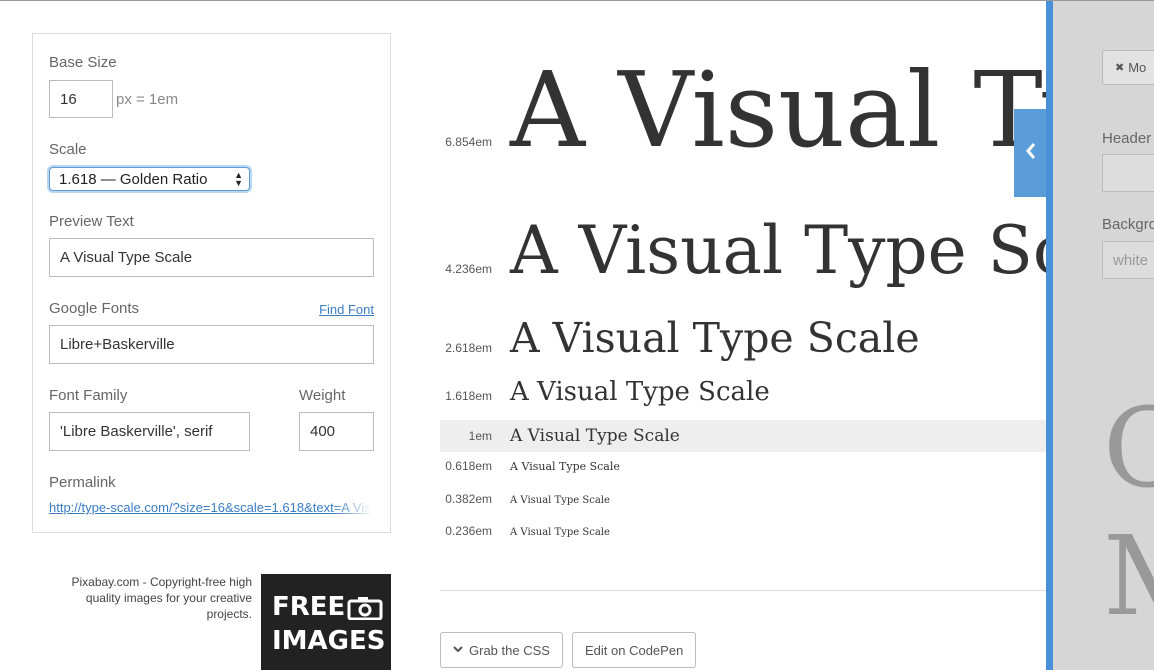 The image size is (1154, 670). Describe the element at coordinates (468, 396) in the screenshot. I see `scale-row-em: 1.618em` at that location.